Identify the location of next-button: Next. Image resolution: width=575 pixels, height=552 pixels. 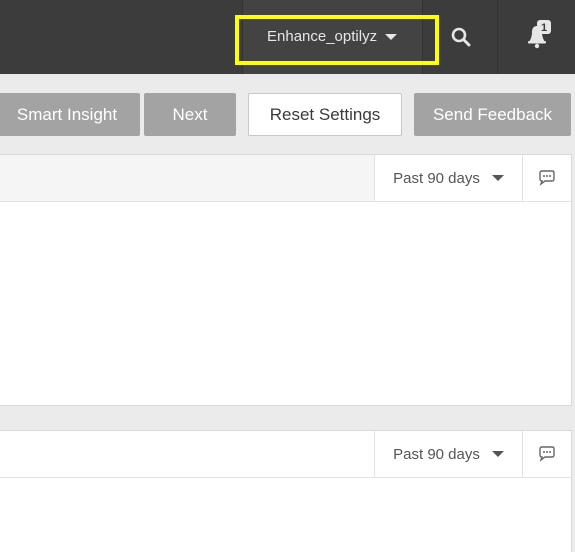
(190, 114).